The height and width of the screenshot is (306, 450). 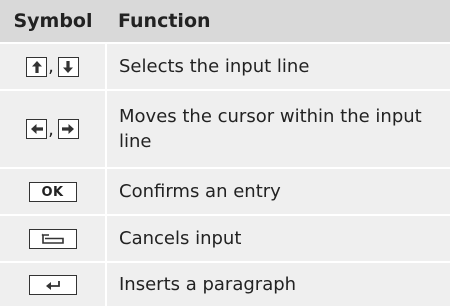 What do you see at coordinates (278, 67) in the screenshot?
I see `function-cell: Selects the input line` at bounding box center [278, 67].